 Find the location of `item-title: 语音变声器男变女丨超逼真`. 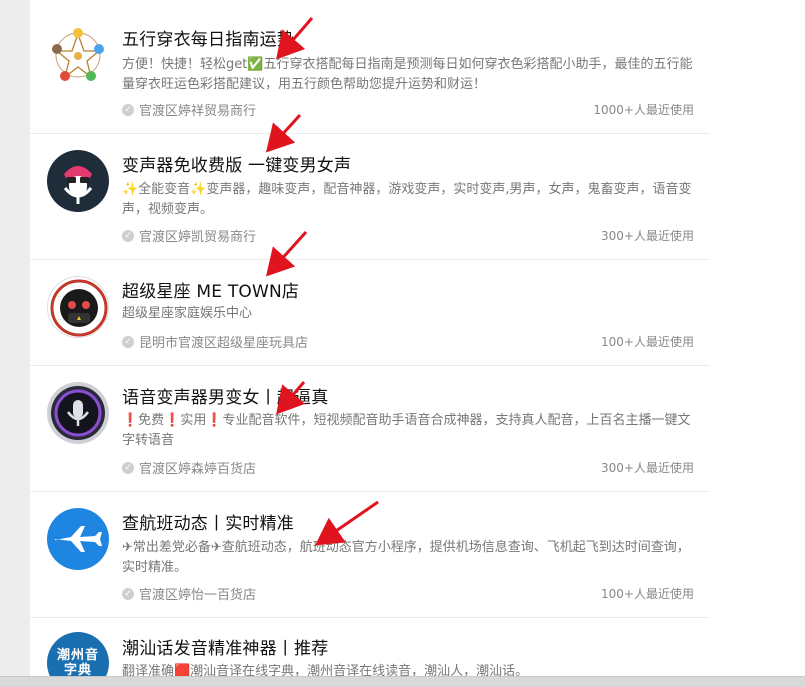

item-title: 语音变声器男变女丨超逼真 is located at coordinates (225, 398).